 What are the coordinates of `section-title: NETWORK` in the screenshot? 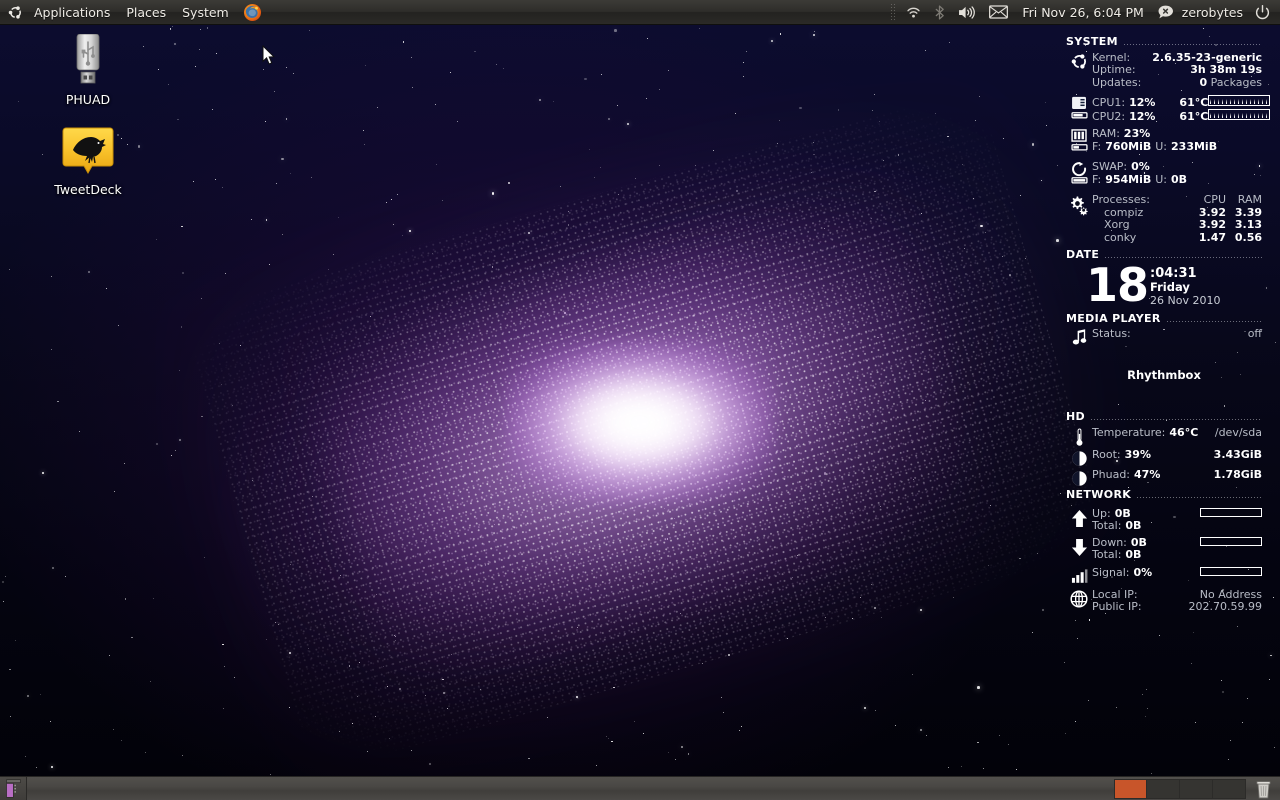 It's located at (1099, 494).